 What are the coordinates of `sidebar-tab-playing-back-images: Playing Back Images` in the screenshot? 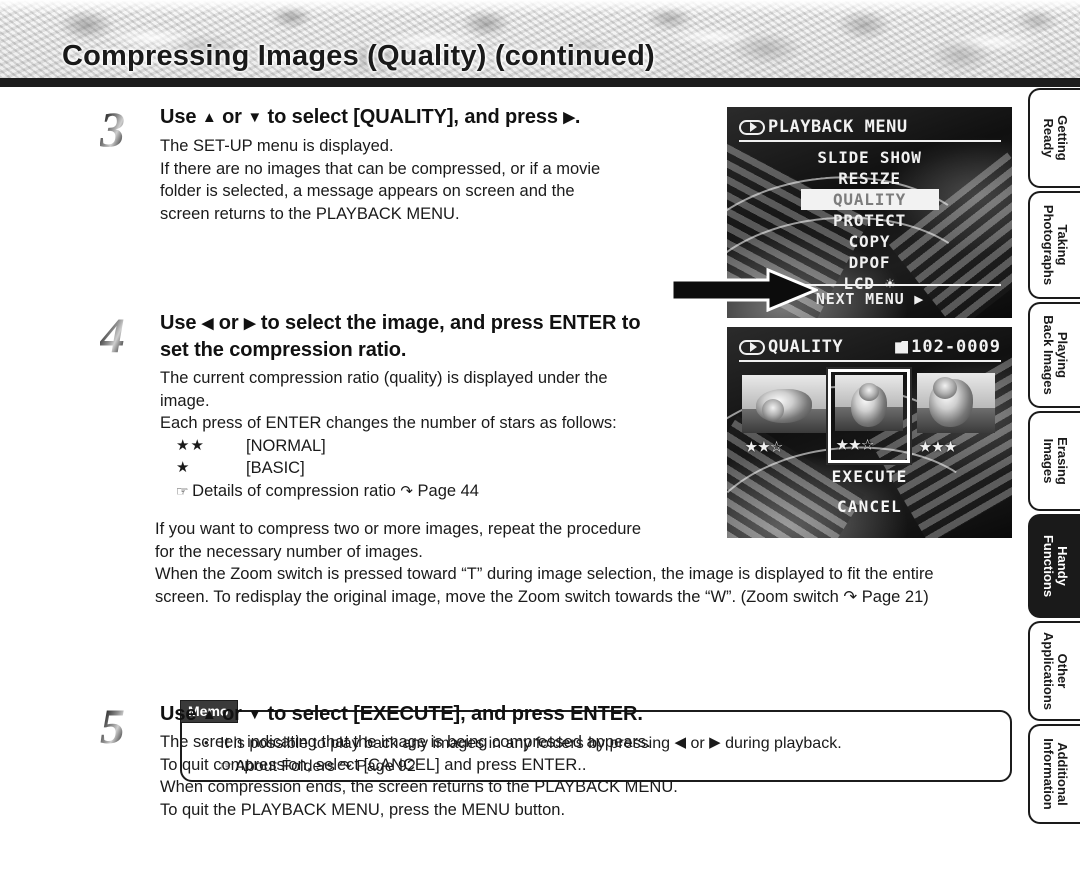 It's located at (1054, 355).